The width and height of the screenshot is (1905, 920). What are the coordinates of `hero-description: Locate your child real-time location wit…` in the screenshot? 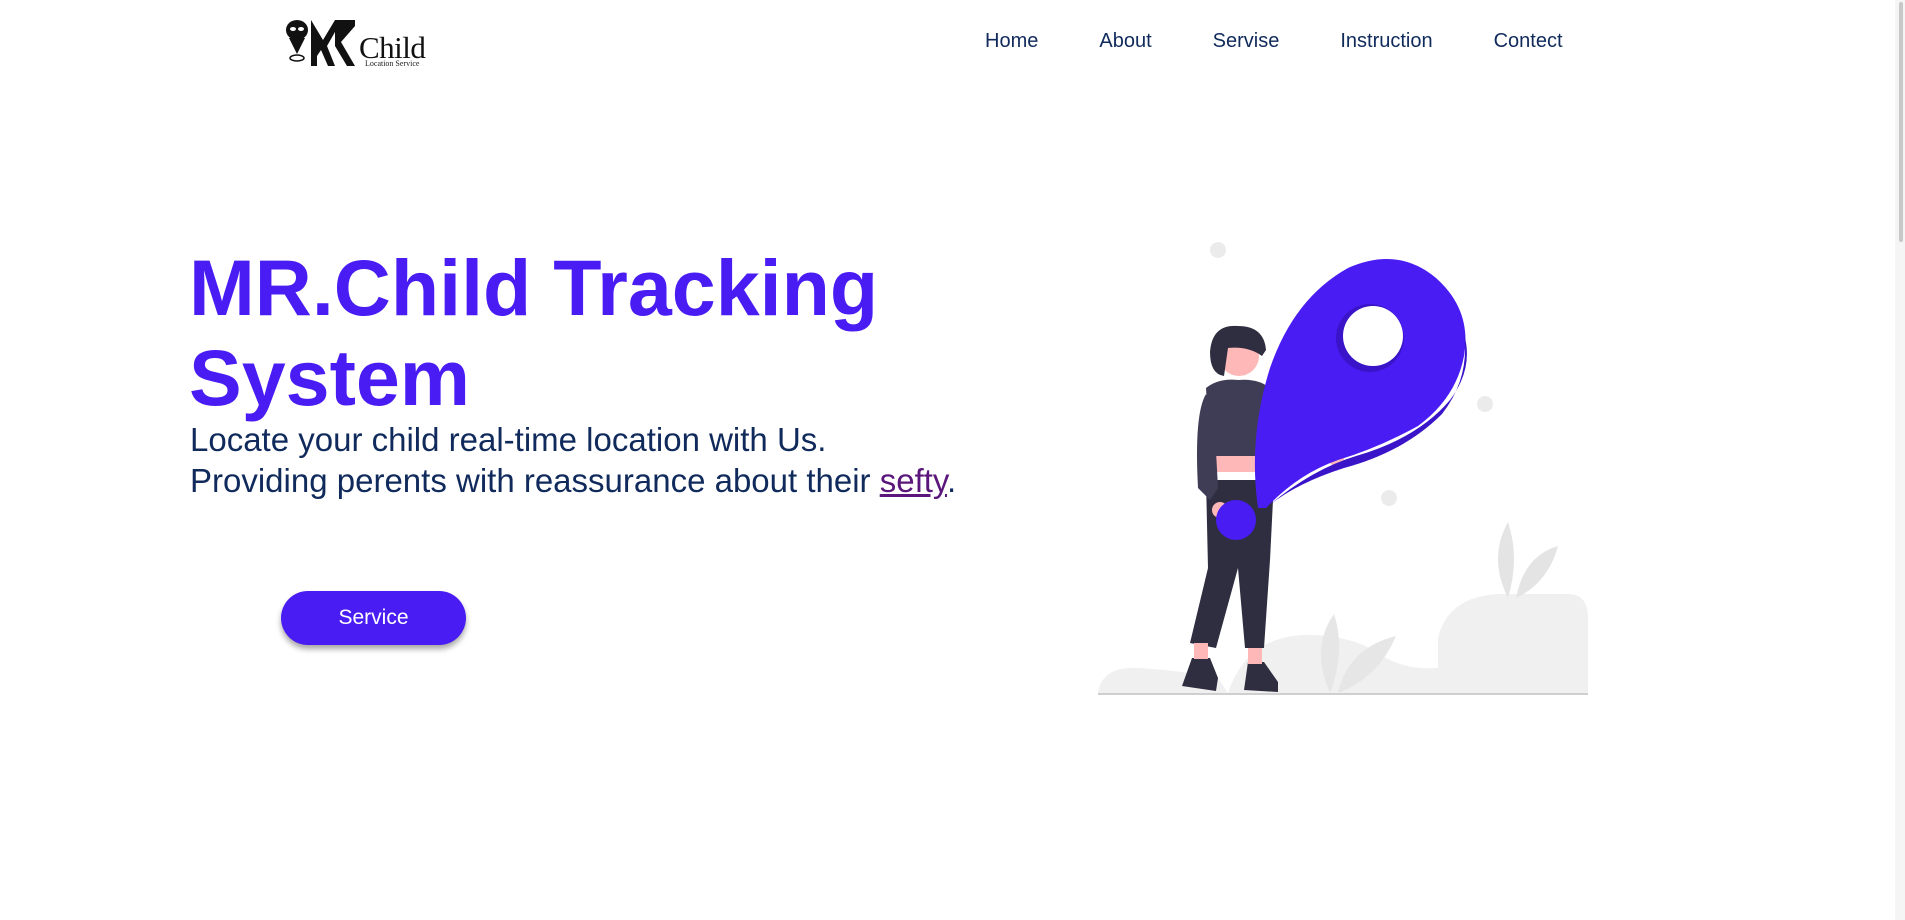 It's located at (573, 460).